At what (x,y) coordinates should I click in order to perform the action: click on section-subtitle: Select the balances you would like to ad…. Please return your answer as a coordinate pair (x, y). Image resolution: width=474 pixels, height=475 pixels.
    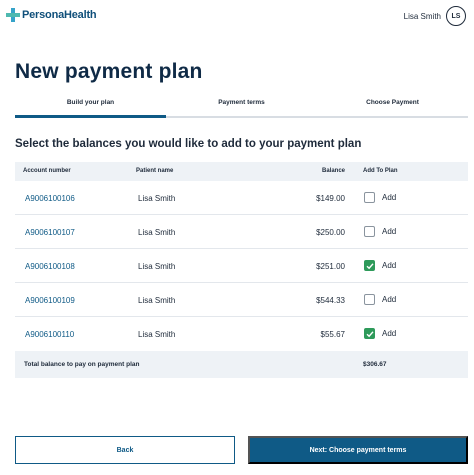
    Looking at the image, I should click on (188, 144).